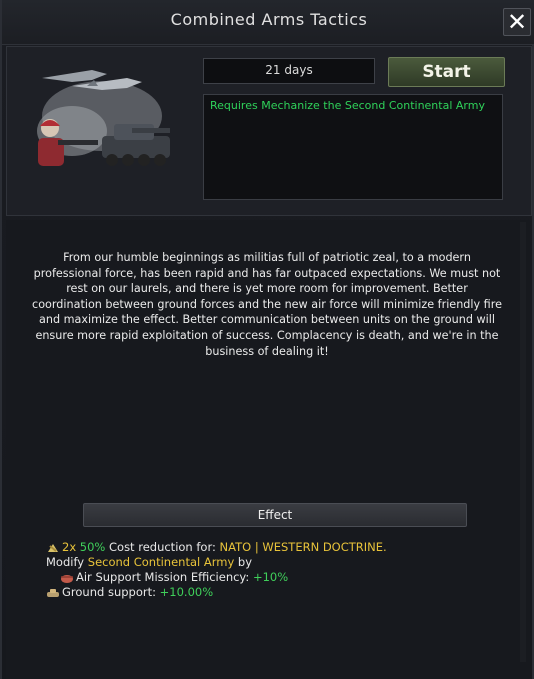 The image size is (534, 679). What do you see at coordinates (270, 577) in the screenshot?
I see `air-support-value: +10%` at bounding box center [270, 577].